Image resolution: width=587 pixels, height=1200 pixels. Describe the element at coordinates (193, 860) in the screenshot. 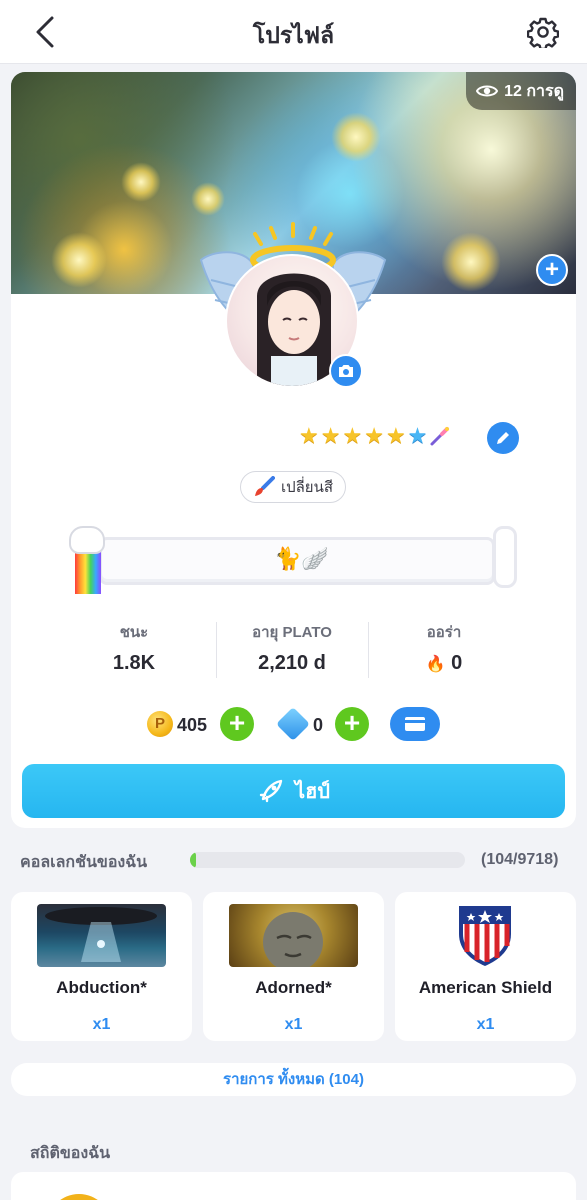

I see `collection-progress-fill` at that location.